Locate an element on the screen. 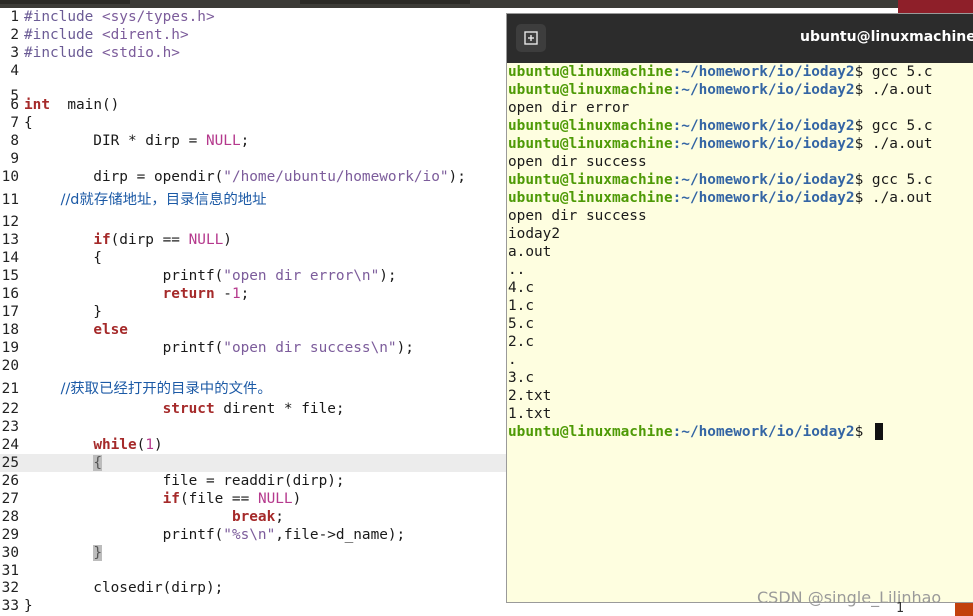  line-number: 9 is located at coordinates (14, 159).